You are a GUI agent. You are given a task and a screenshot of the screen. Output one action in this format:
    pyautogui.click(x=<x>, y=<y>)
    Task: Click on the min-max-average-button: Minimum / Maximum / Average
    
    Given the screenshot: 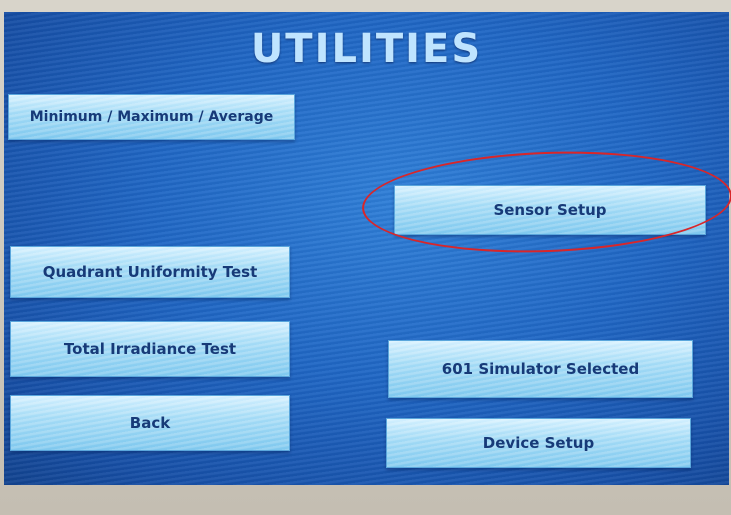 What is the action you would take?
    pyautogui.click(x=151, y=117)
    